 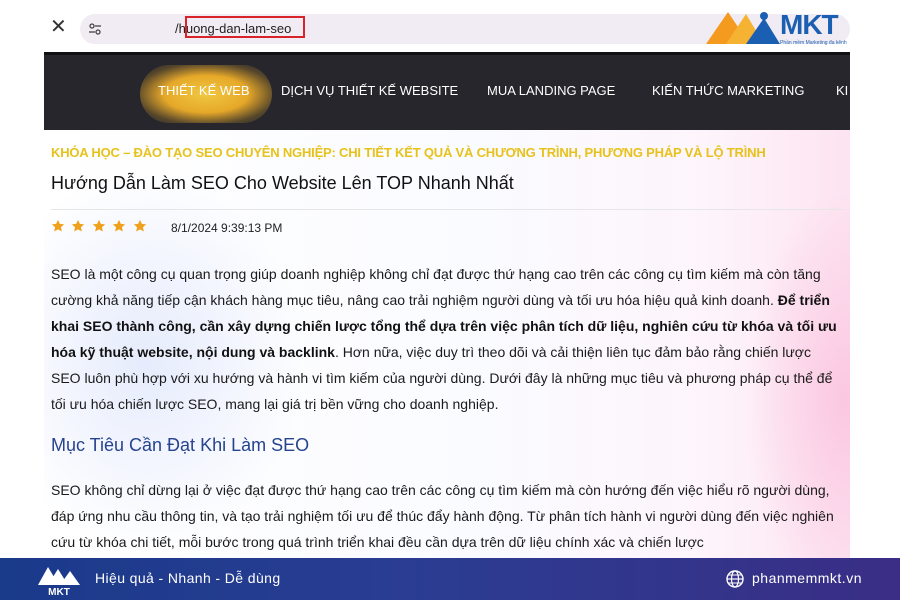 I want to click on globe-icon, so click(x=735, y=579).